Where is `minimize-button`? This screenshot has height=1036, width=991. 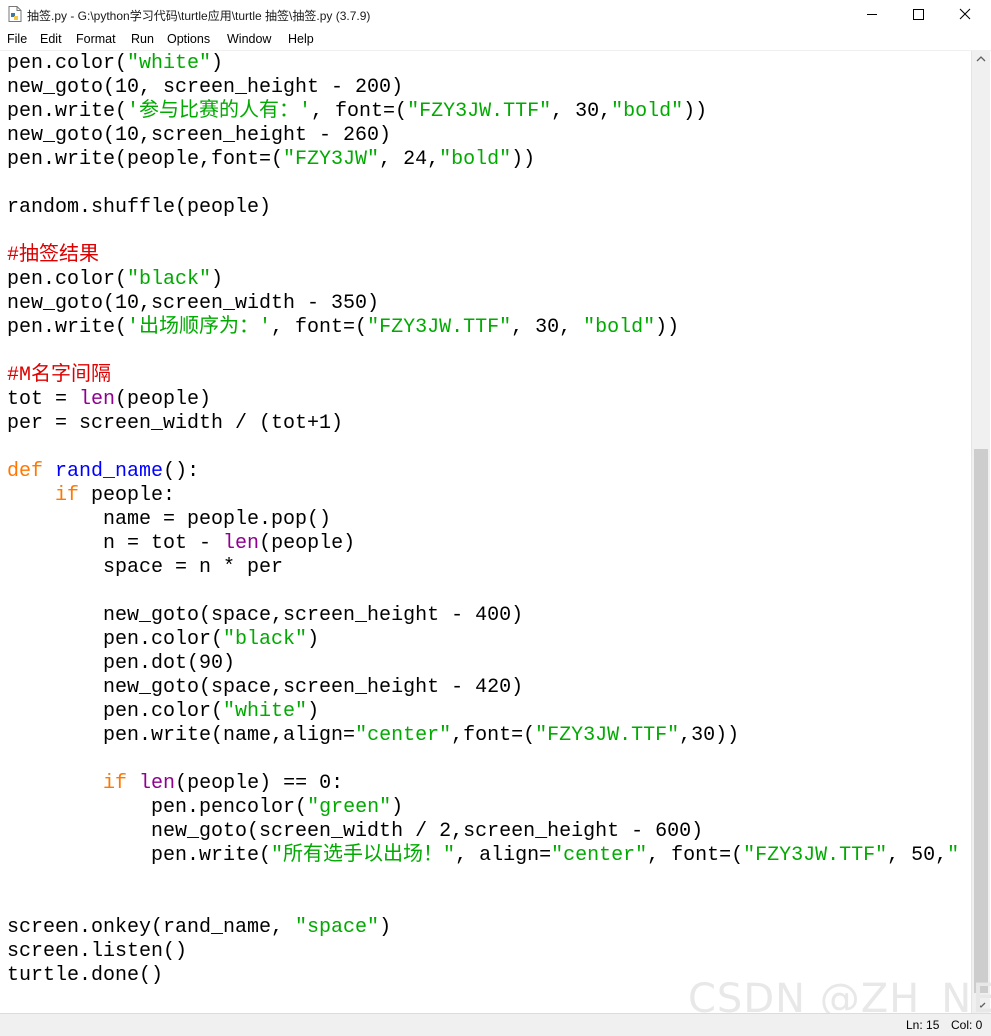
minimize-button is located at coordinates (872, 14).